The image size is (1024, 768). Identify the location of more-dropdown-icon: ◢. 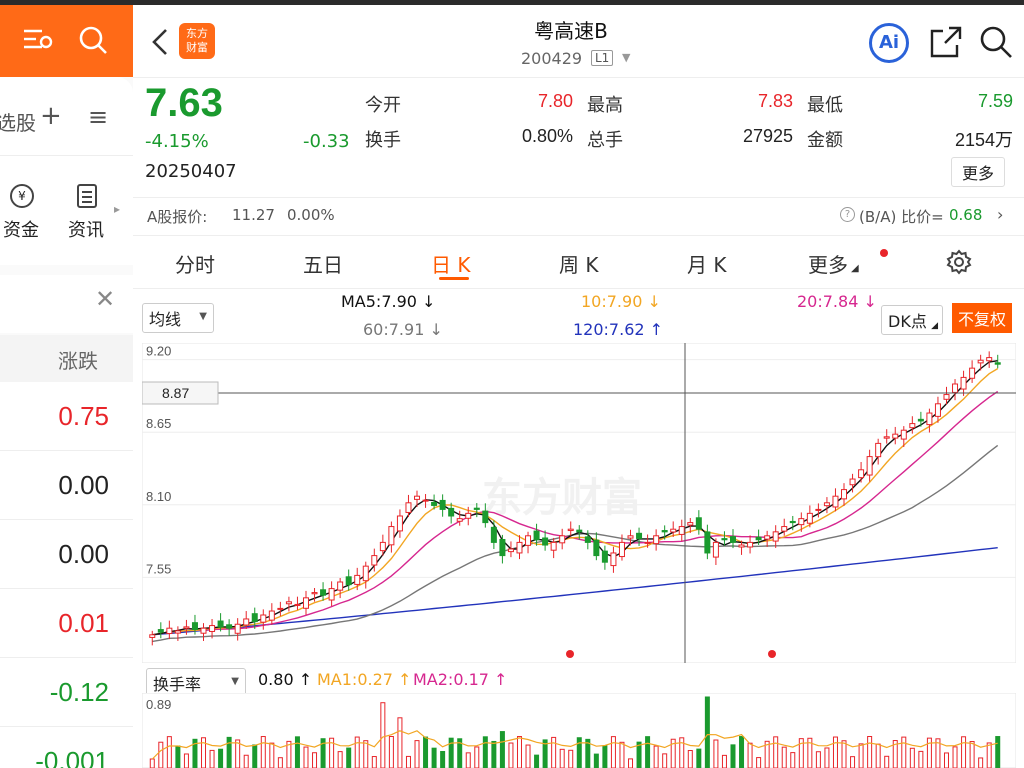
(855, 268).